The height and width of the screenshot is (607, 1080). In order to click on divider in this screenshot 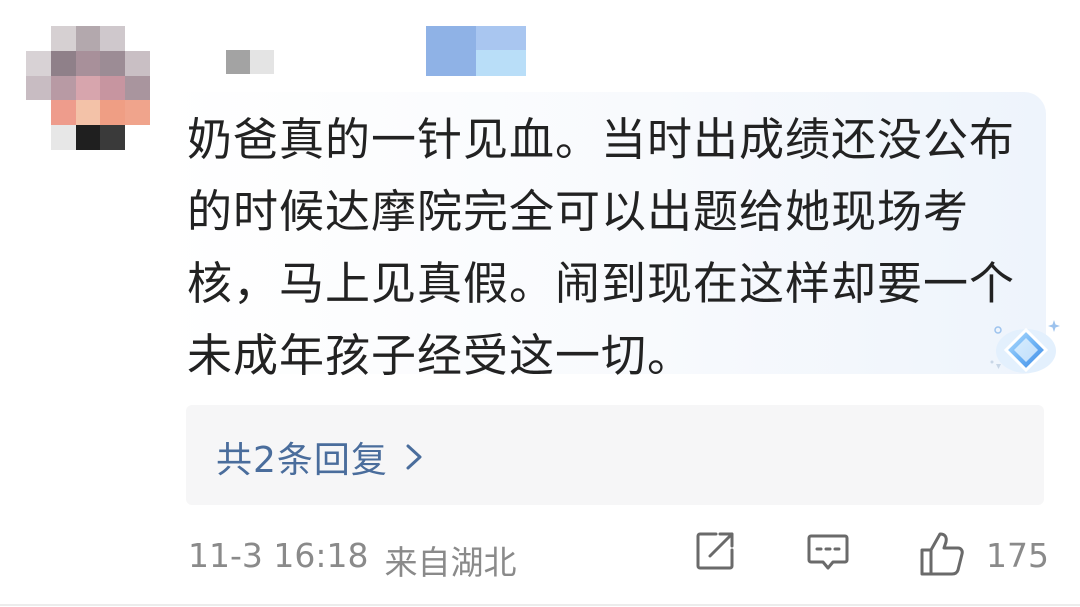, I will do `click(540, 605)`.